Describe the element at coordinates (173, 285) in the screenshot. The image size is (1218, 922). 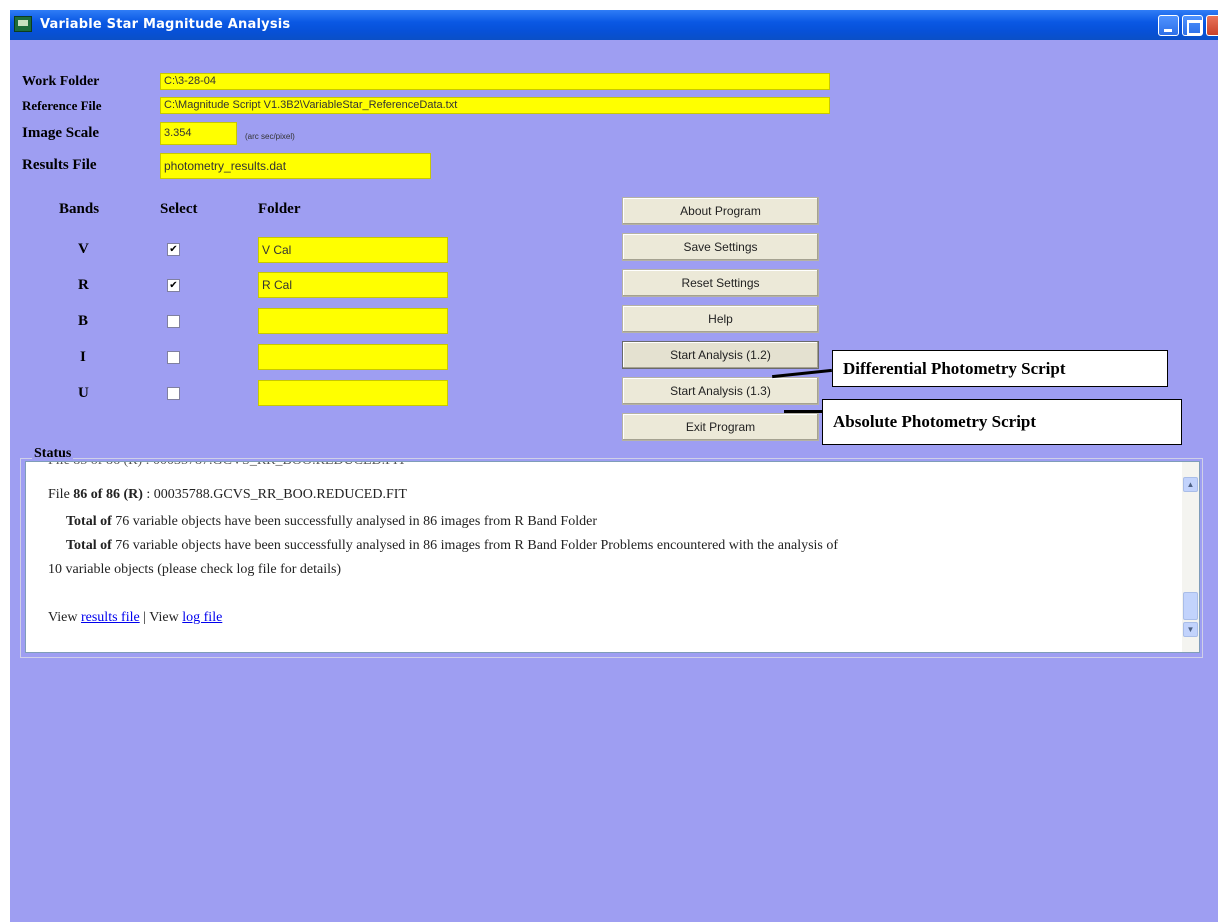
I see `band-checkbox-r: ✔` at that location.